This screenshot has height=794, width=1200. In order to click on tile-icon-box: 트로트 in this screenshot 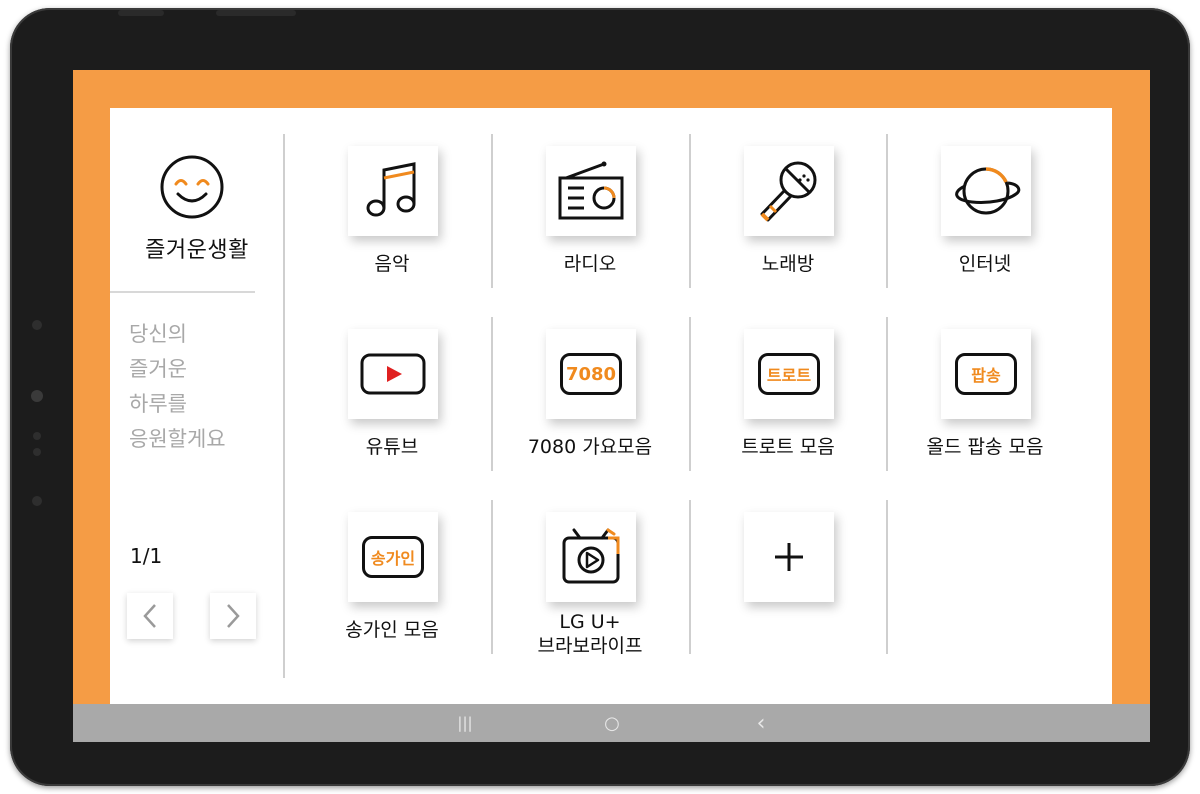, I will do `click(789, 374)`.